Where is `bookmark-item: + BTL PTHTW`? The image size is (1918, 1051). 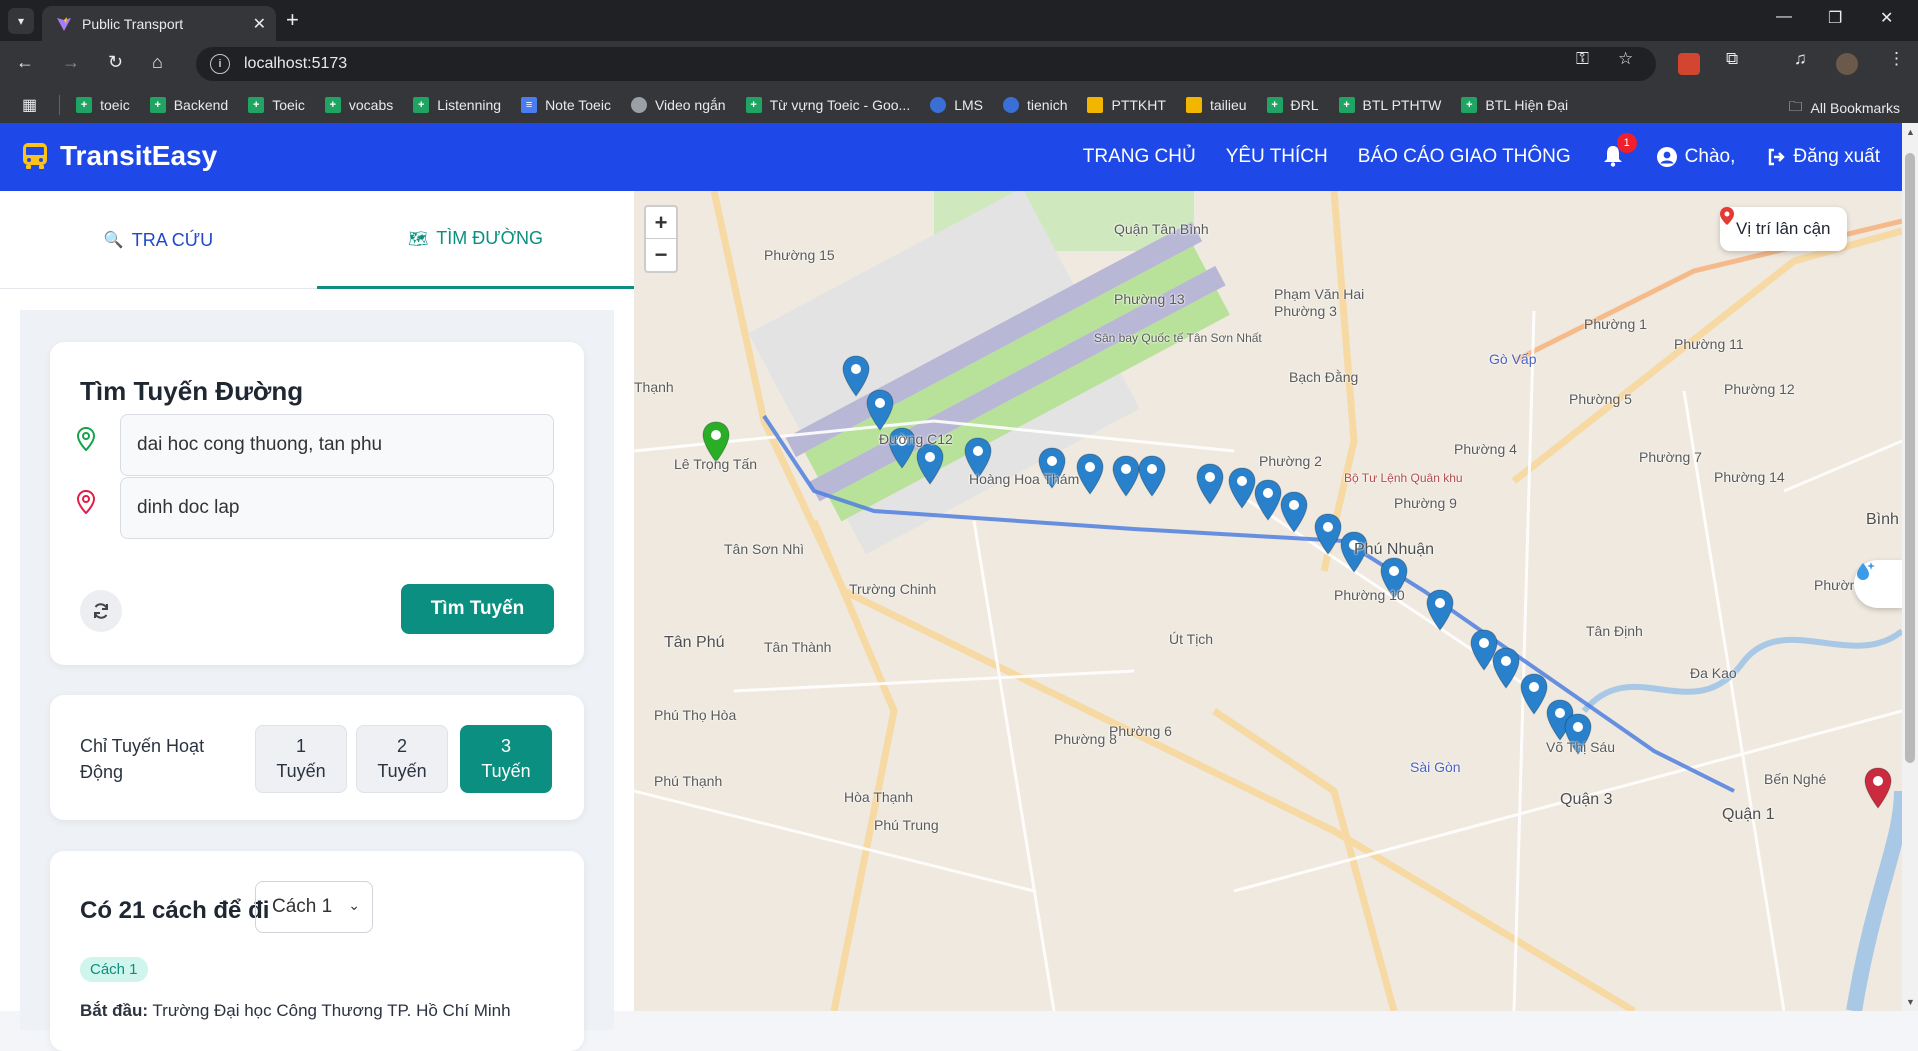
bookmark-item: + BTL PTHTW is located at coordinates (1389, 105).